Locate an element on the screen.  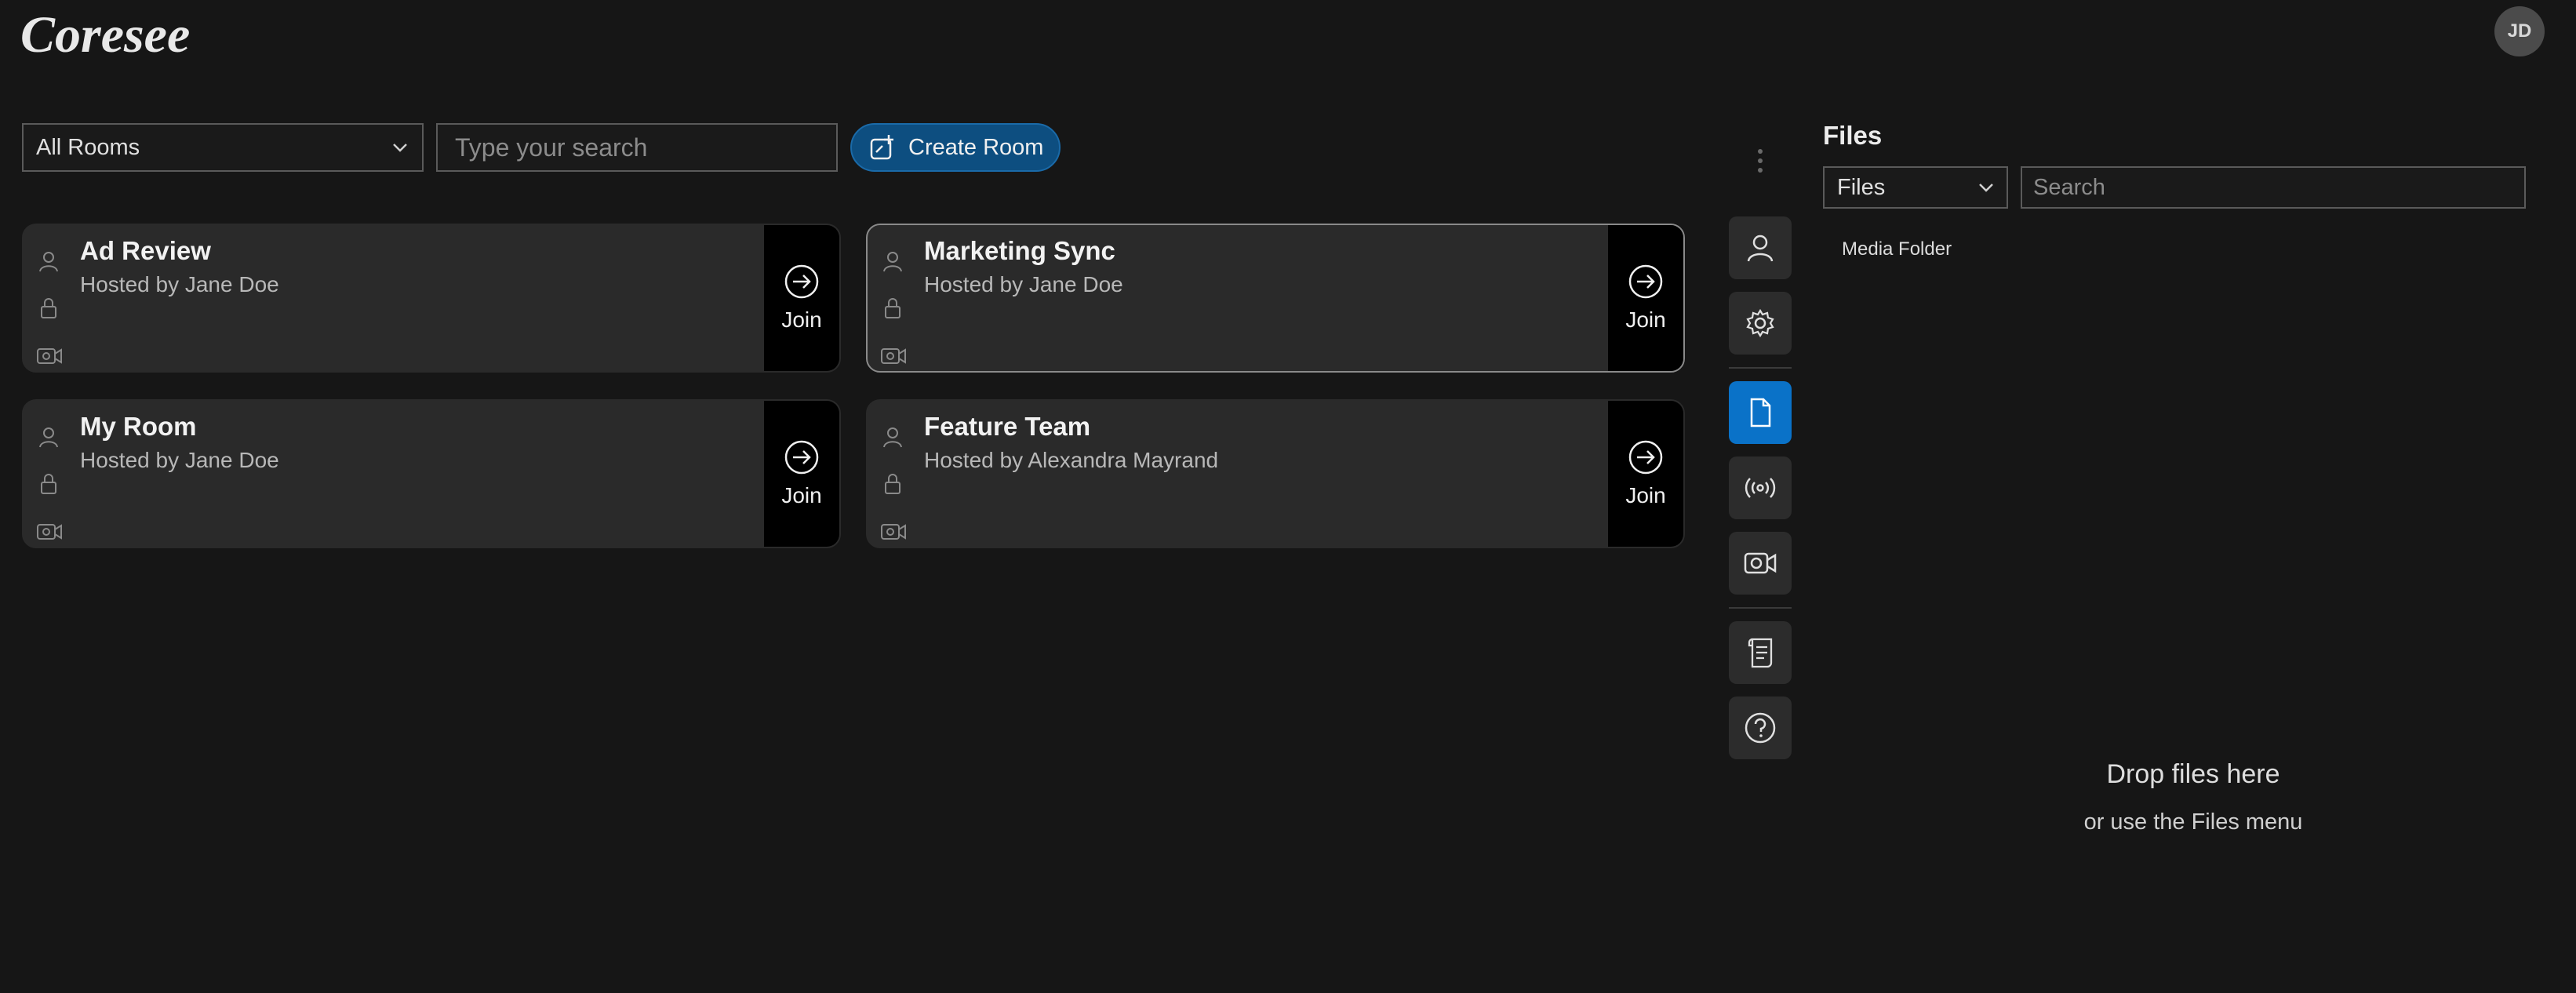
user-icon is located at coordinates (1760, 248).